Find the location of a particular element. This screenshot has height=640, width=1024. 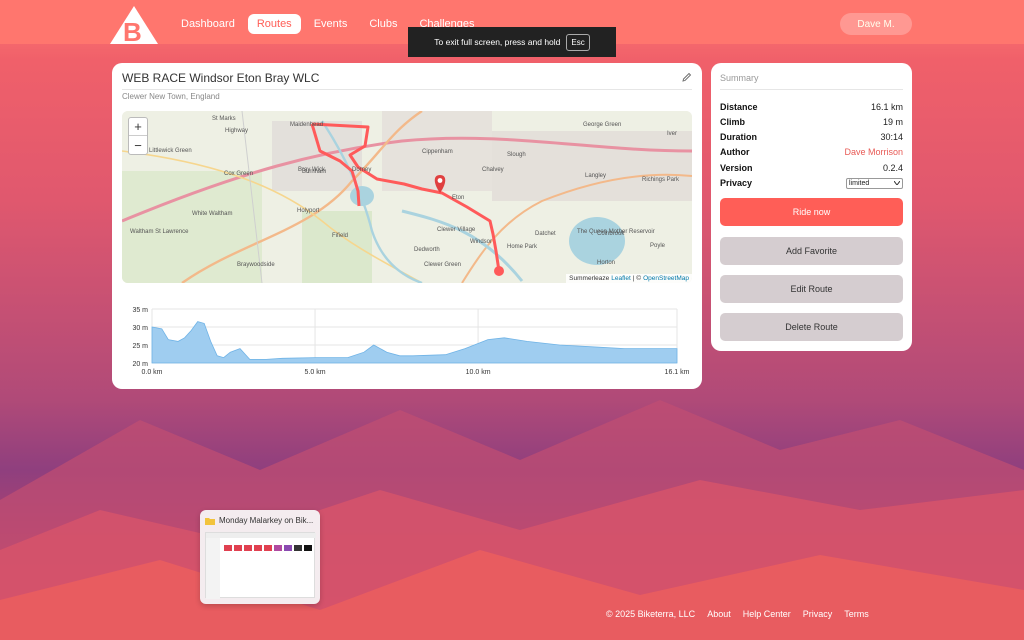

elevation-area is located at coordinates (414, 342).